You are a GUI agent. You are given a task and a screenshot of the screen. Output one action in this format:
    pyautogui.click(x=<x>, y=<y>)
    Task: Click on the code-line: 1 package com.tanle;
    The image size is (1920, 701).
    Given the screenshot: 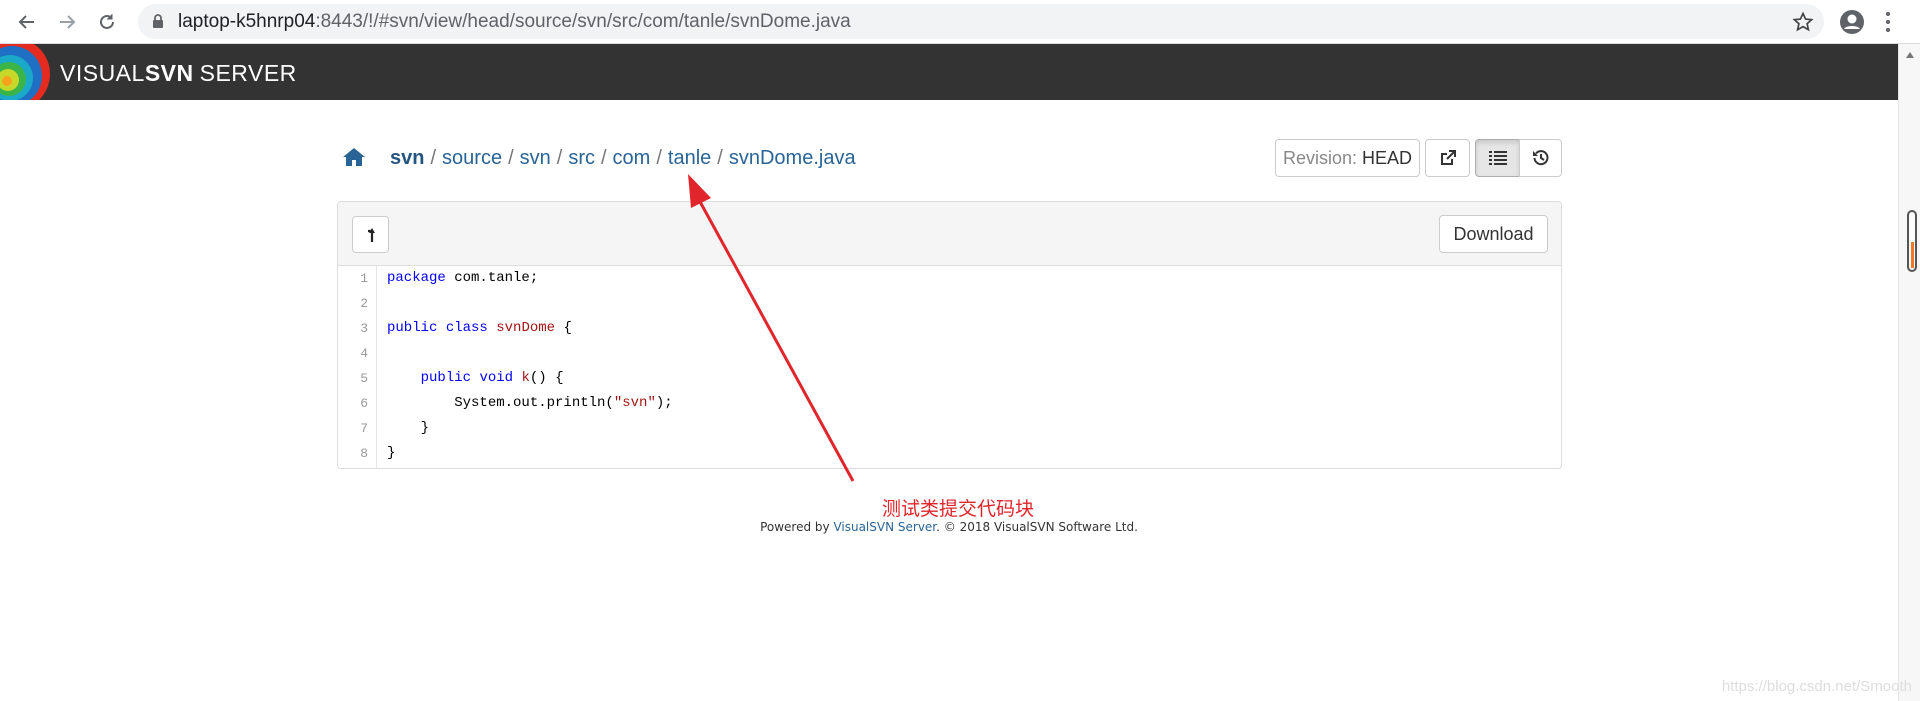 What is the action you would take?
    pyautogui.click(x=949, y=278)
    